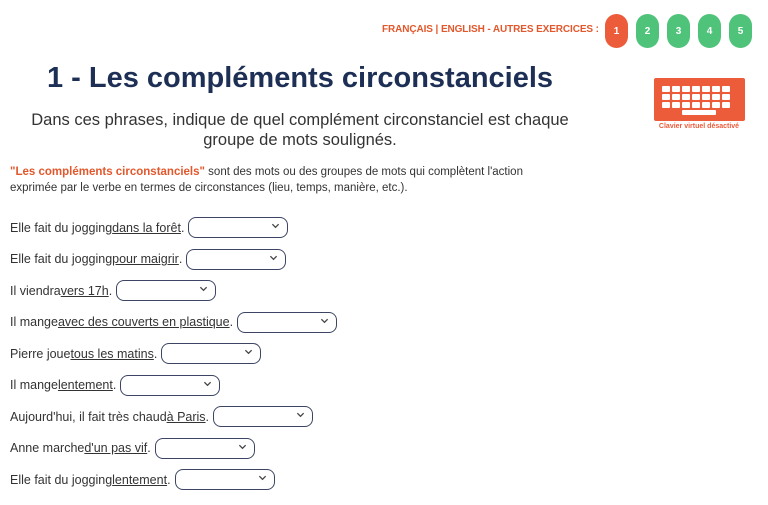  Describe the element at coordinates (145, 259) in the screenshot. I see `underlined-group: pour maigrir` at that location.